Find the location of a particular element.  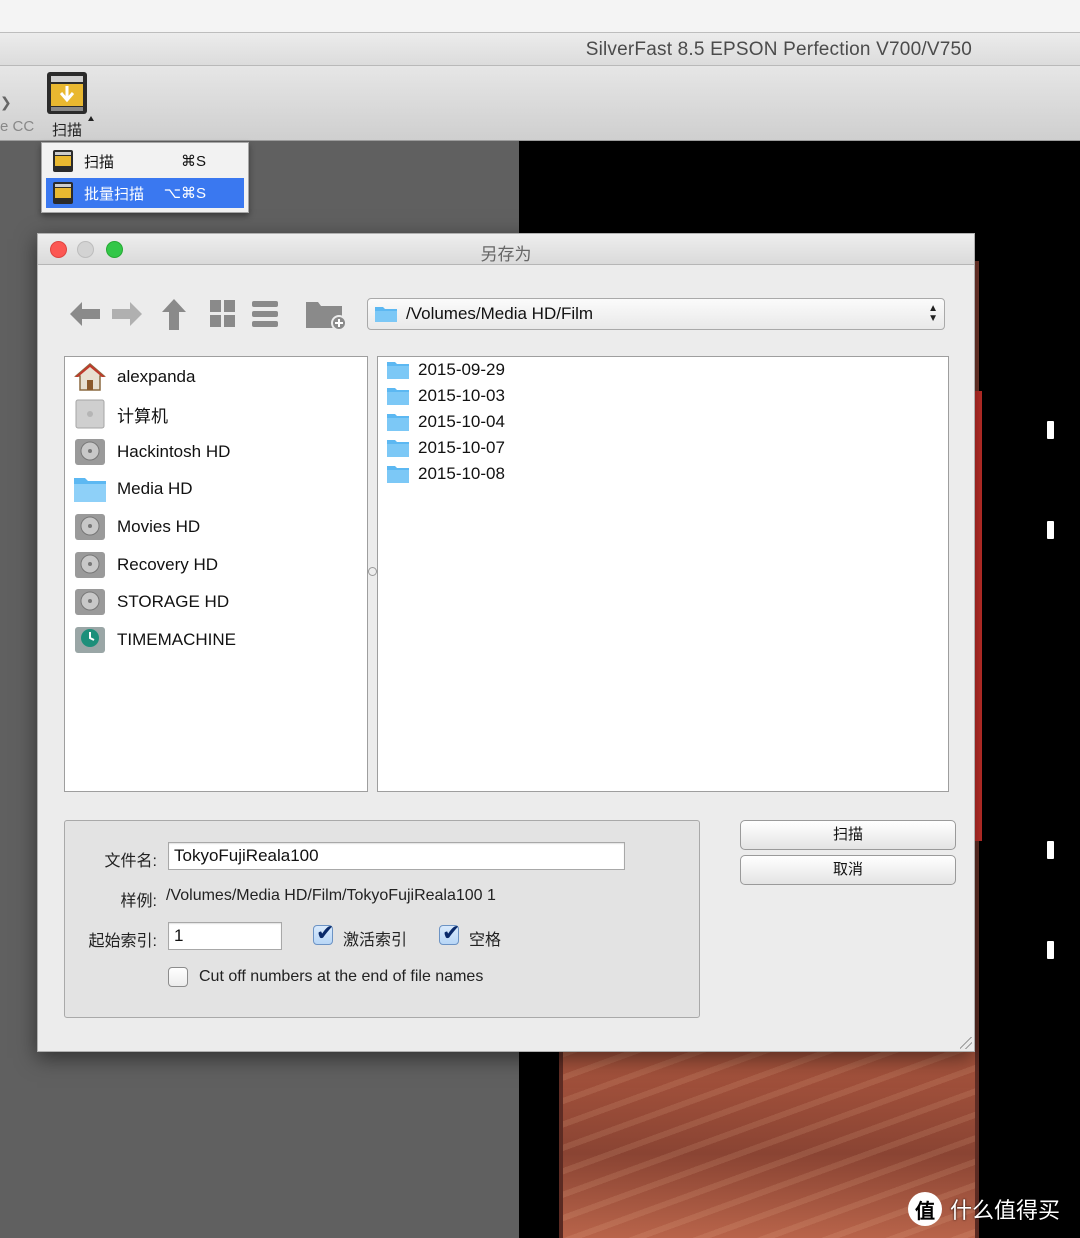

list-item: 2015-10-03 is located at coordinates (445, 396).